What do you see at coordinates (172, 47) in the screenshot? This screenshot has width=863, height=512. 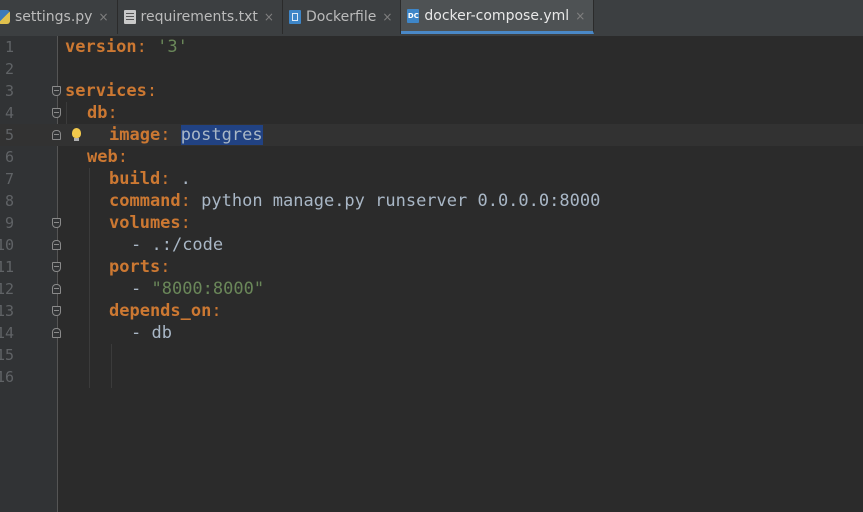 I see `yaml-string: '3'` at bounding box center [172, 47].